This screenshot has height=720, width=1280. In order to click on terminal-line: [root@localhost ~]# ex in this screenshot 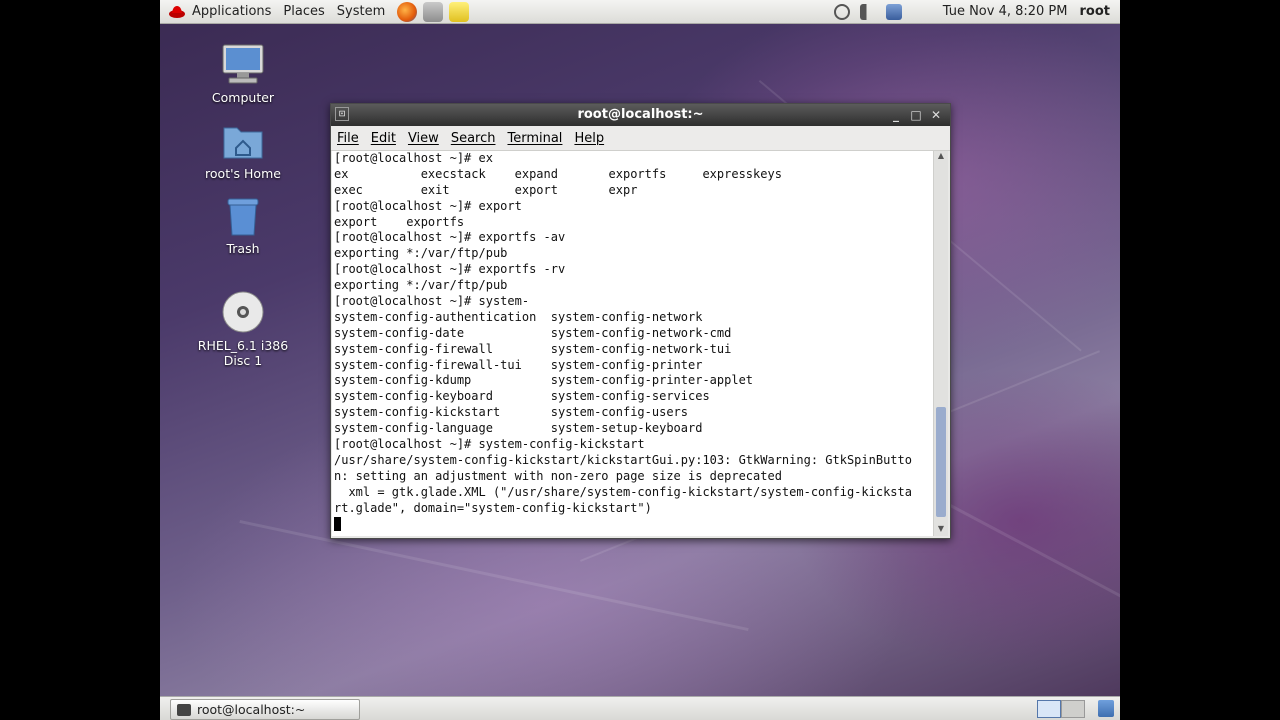, I will do `click(413, 158)`.